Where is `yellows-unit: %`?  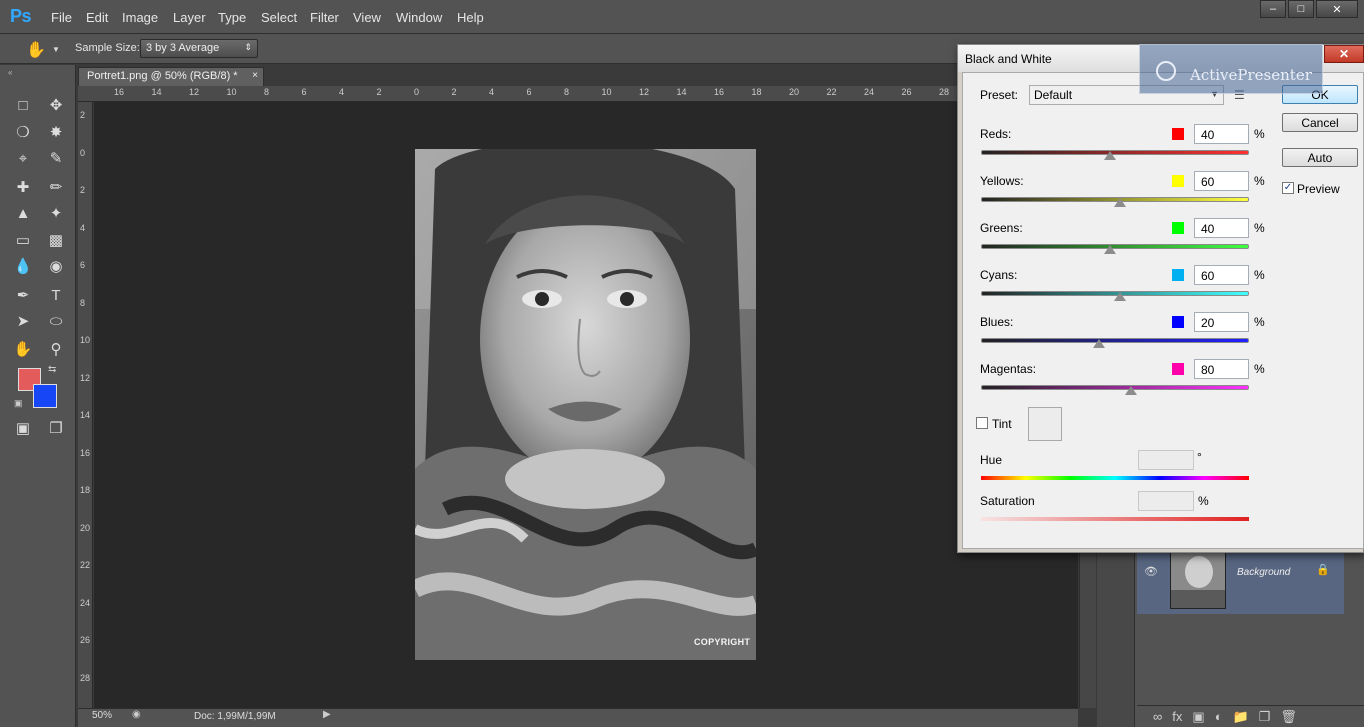 yellows-unit: % is located at coordinates (1259, 181).